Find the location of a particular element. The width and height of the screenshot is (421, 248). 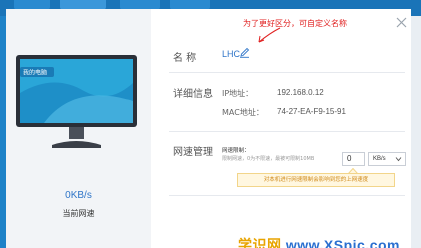

name-label: 名 称 is located at coordinates (185, 58).